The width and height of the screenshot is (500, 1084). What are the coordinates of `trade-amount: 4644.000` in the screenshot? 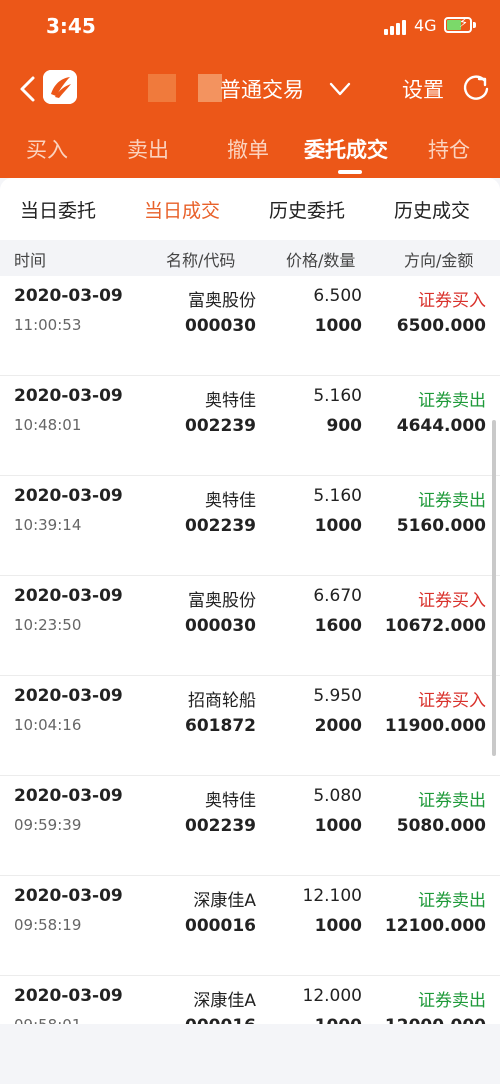 It's located at (441, 426).